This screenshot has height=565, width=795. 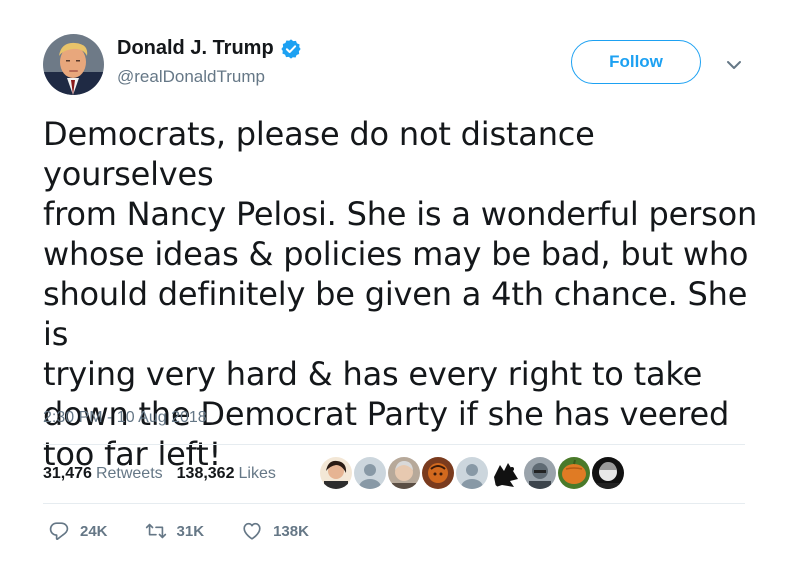 I want to click on more-options-button, so click(x=734, y=65).